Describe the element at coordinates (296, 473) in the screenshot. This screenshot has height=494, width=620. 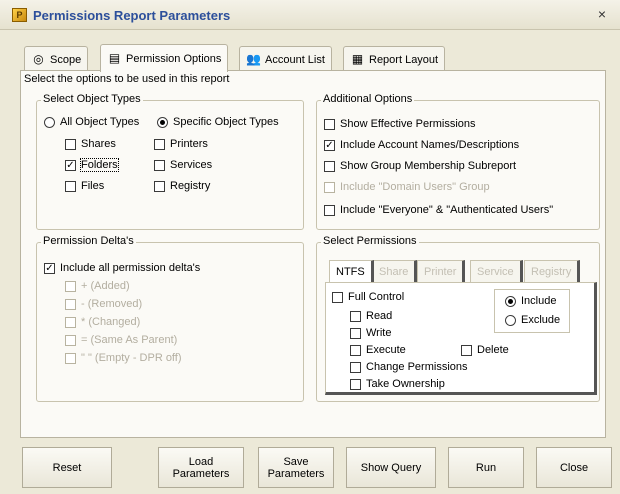
I see `save-button-line2: Parameters` at that location.